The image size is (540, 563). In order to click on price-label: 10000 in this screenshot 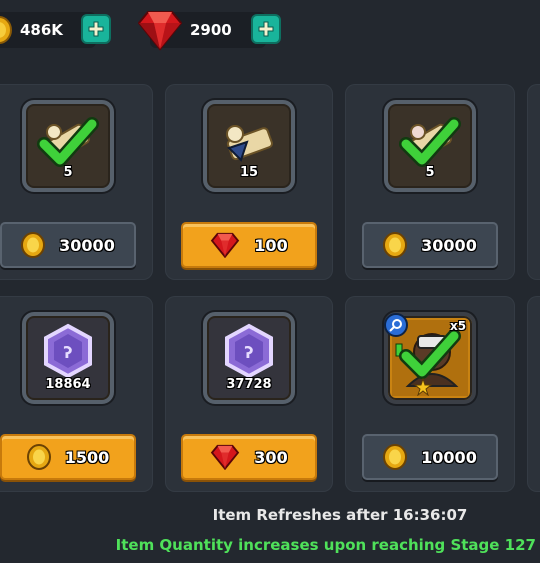, I will do `click(449, 457)`.